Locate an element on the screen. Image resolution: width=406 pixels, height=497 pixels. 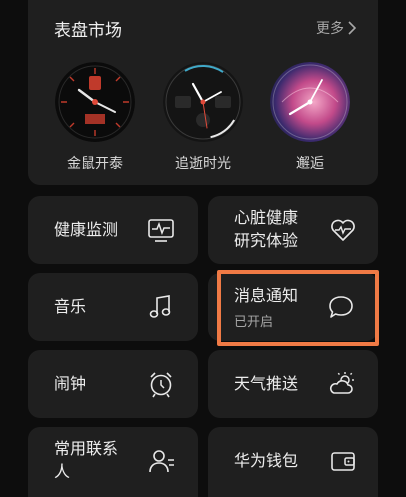
tile-label: 华为钱包 is located at coordinates (266, 460).